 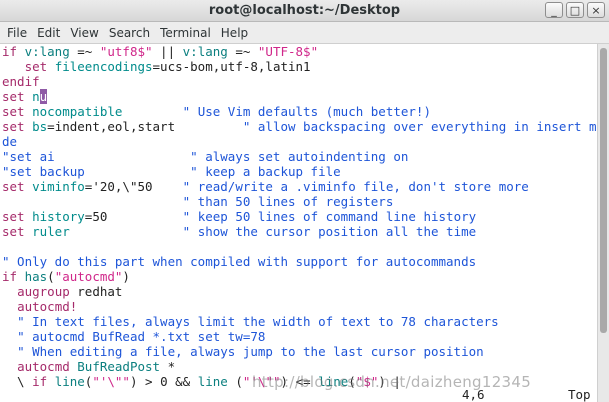 What do you see at coordinates (298, 141) in the screenshot?
I see `editor-line: de` at bounding box center [298, 141].